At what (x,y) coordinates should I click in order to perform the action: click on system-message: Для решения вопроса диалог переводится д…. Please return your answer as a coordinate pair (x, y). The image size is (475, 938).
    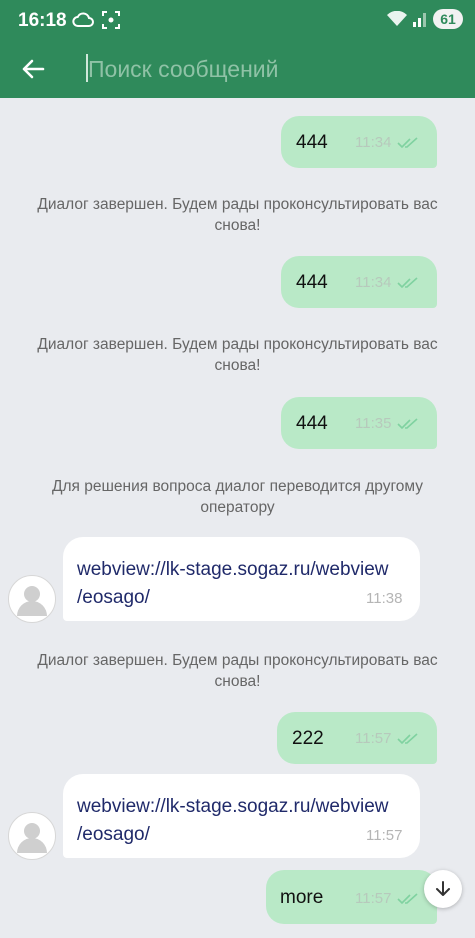
    Looking at the image, I should click on (237, 497).